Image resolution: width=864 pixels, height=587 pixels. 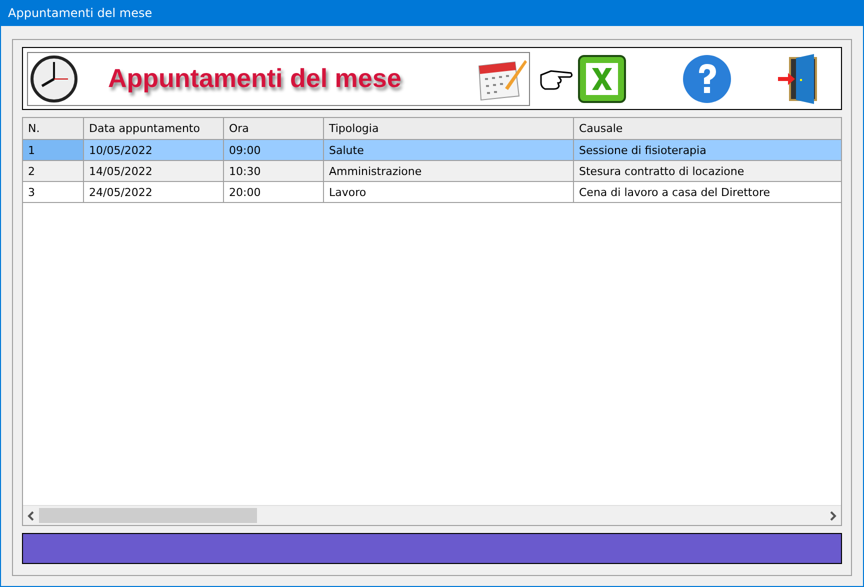 I want to click on question-icon, so click(x=707, y=79).